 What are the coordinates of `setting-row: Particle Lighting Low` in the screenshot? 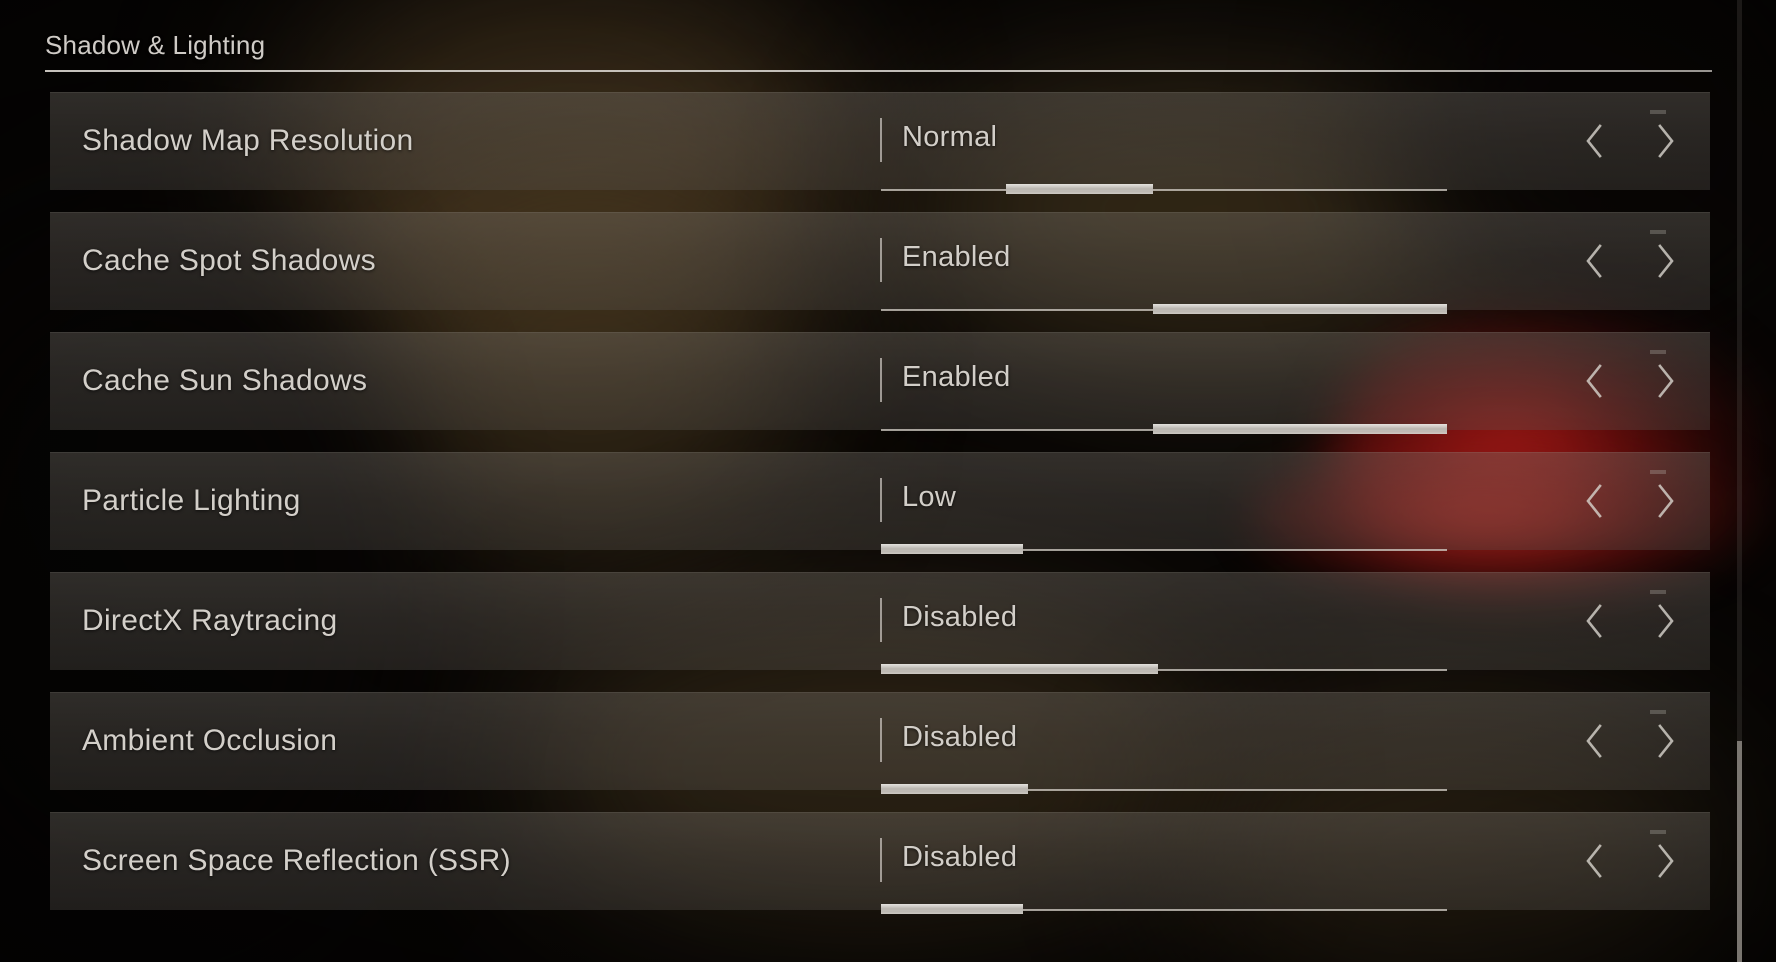 It's located at (880, 503).